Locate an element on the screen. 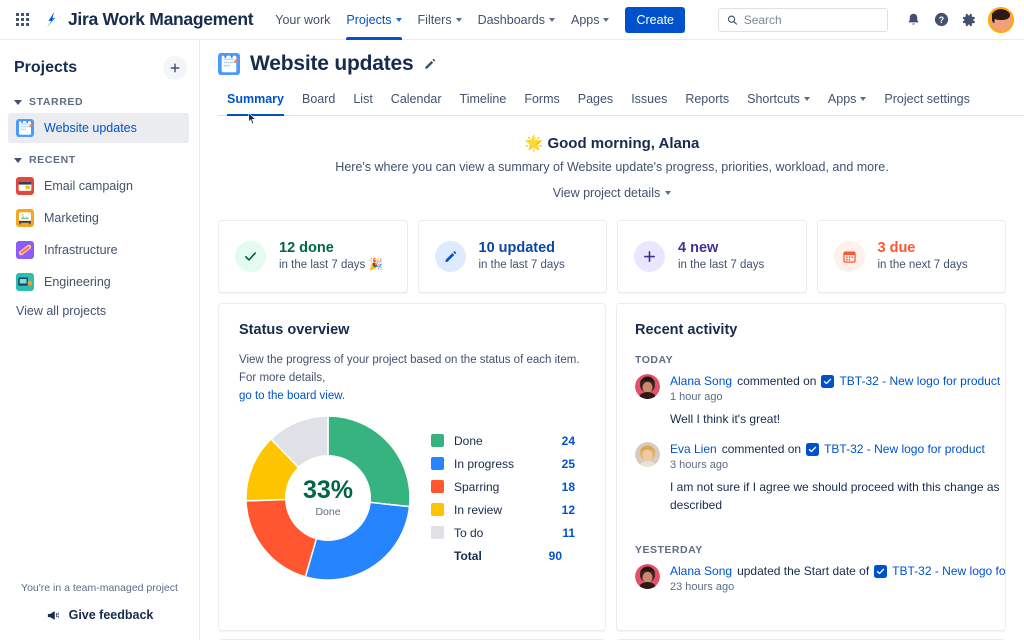 This screenshot has width=1024, height=640. nav-item-apps: Apps is located at coordinates (590, 20).